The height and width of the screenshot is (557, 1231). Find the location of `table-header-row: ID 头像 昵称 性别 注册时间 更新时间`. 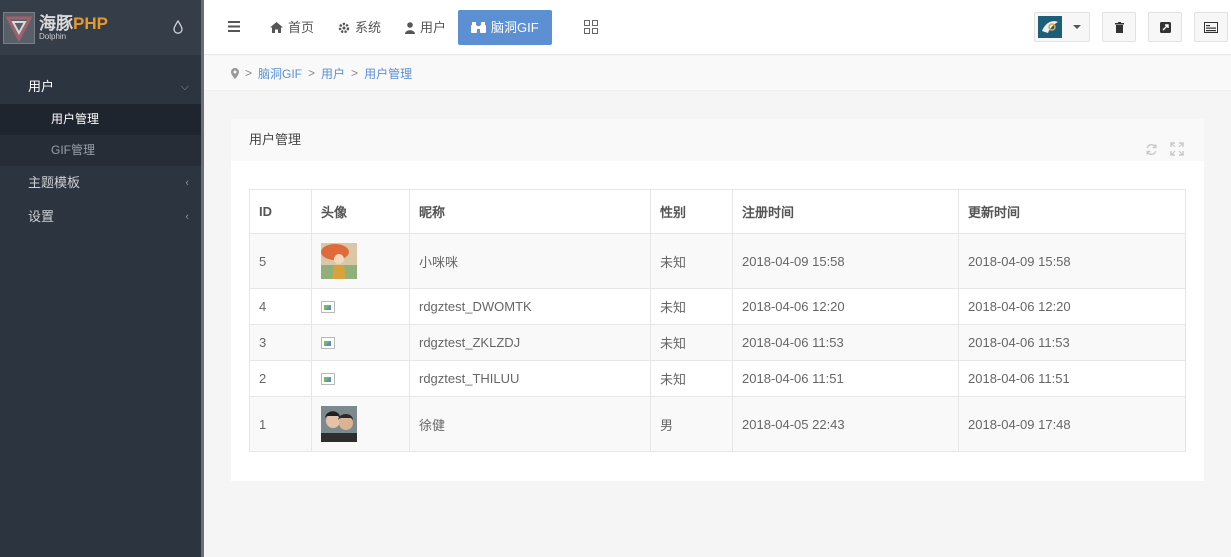

table-header-row: ID 头像 昵称 性别 注册时间 更新时间 is located at coordinates (717, 211).